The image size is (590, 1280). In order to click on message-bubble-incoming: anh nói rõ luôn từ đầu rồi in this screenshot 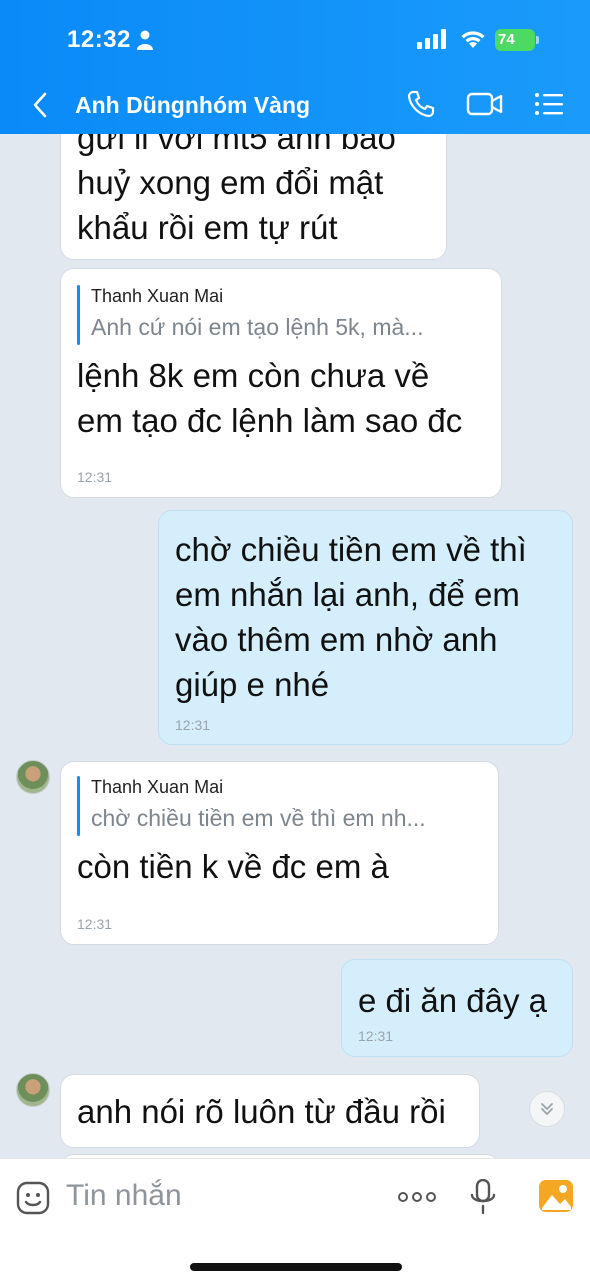, I will do `click(270, 1111)`.